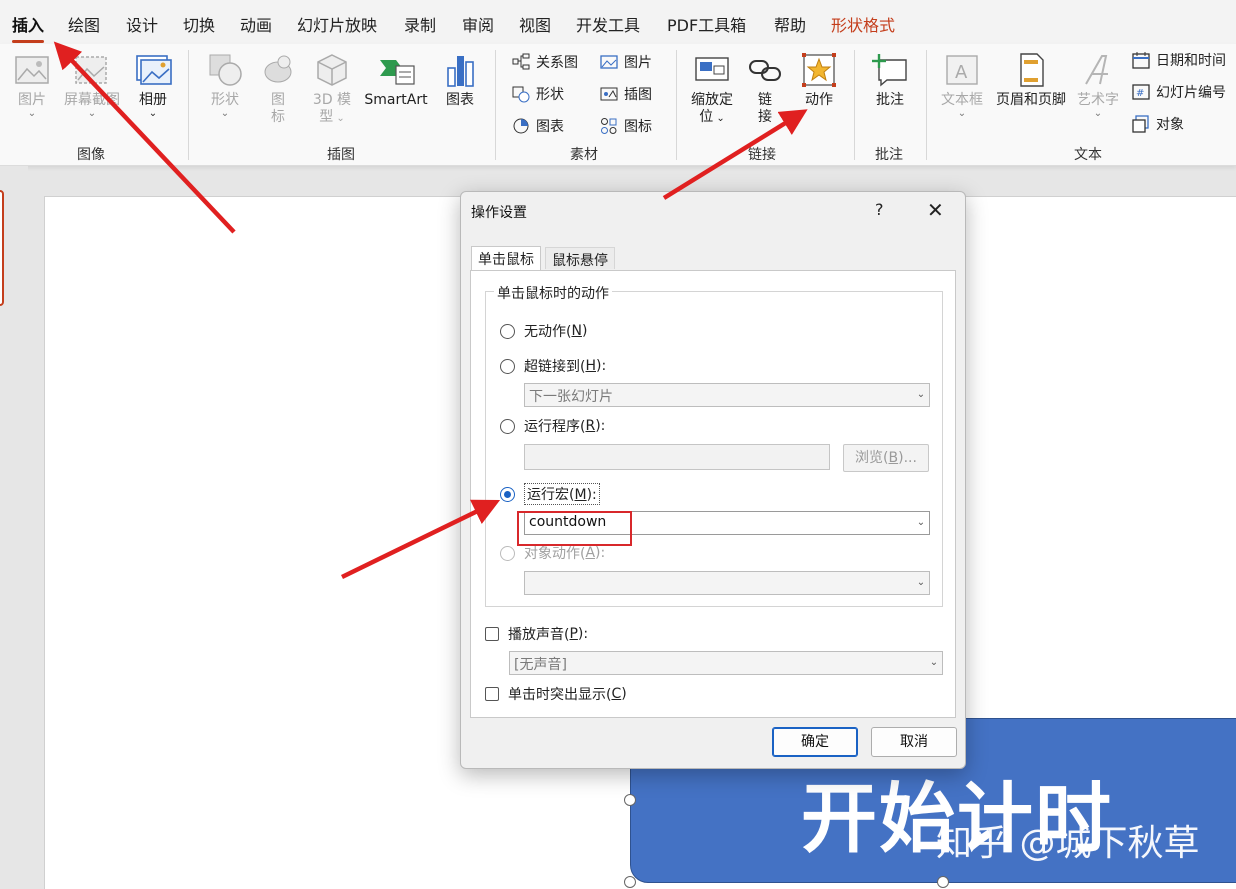  What do you see at coordinates (863, 24) in the screenshot?
I see `tab-shape-format: 形状格式` at bounding box center [863, 24].